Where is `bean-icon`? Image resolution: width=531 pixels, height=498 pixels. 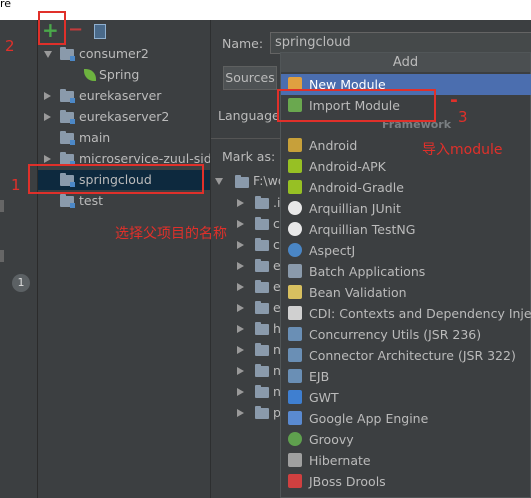
bean-icon is located at coordinates (295, 292).